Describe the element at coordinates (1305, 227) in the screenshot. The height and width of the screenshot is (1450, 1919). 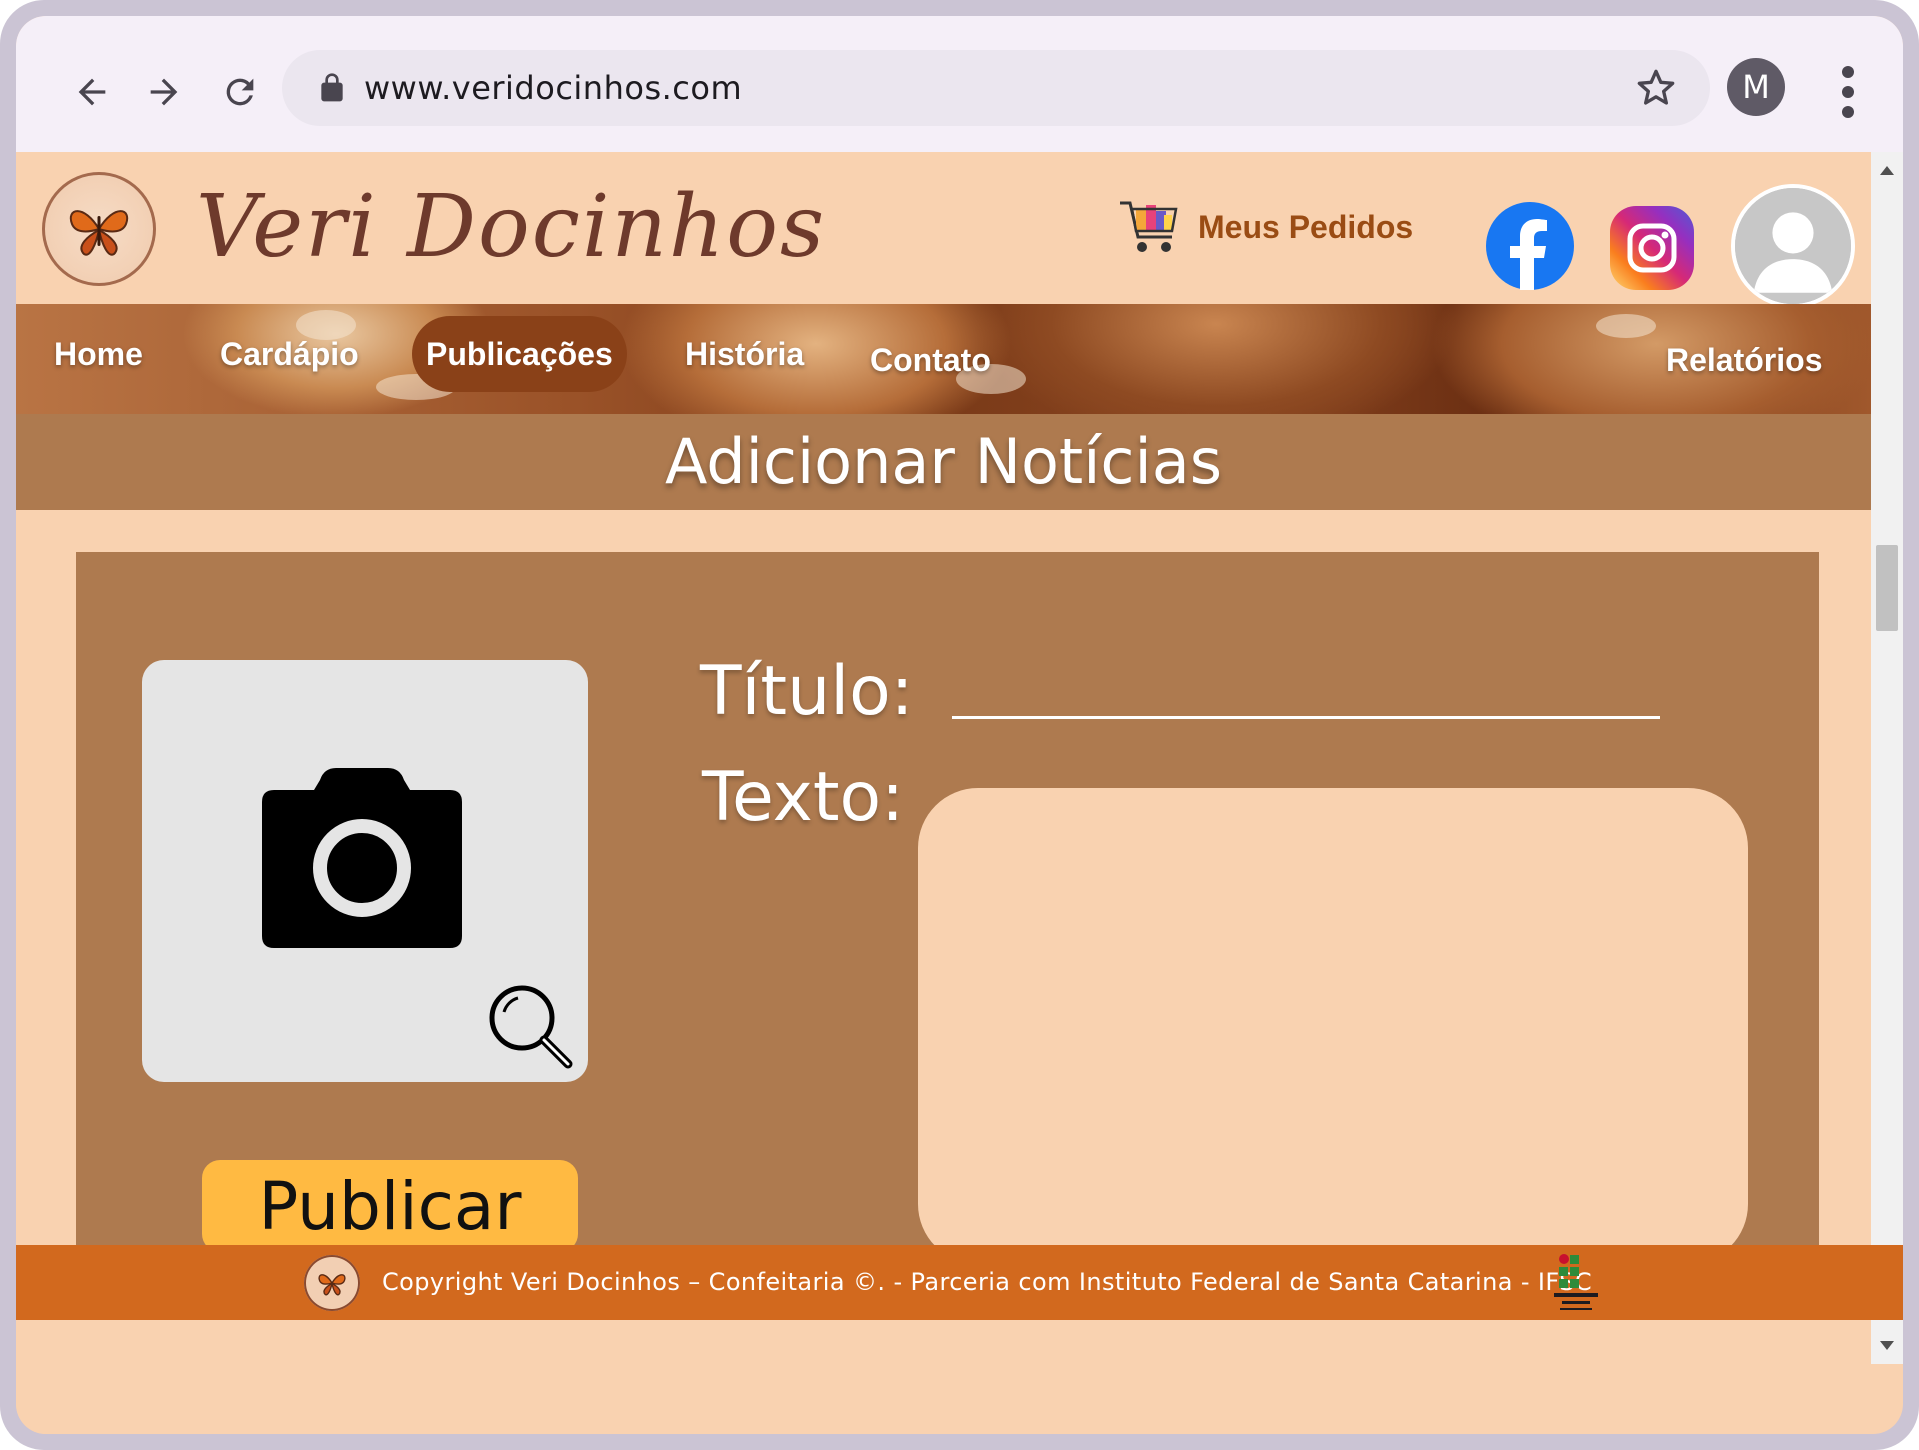
I see `my-orders-label: Meus Pedidos` at that location.